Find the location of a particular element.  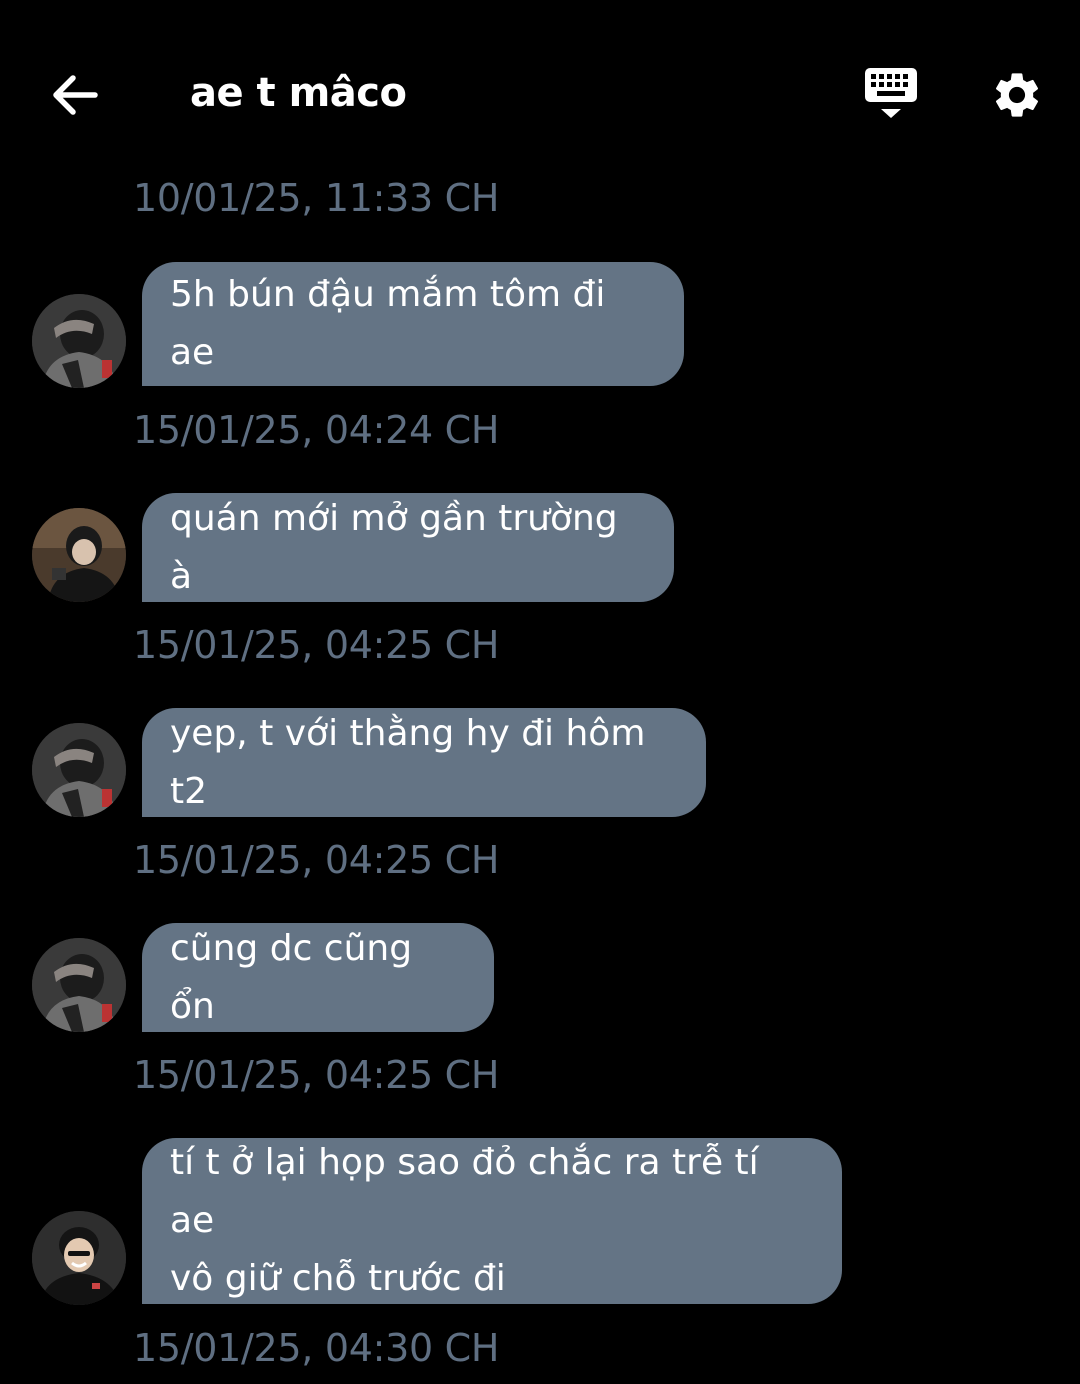

message-bubble: cũng dc cũng ổn is located at coordinates (318, 977).